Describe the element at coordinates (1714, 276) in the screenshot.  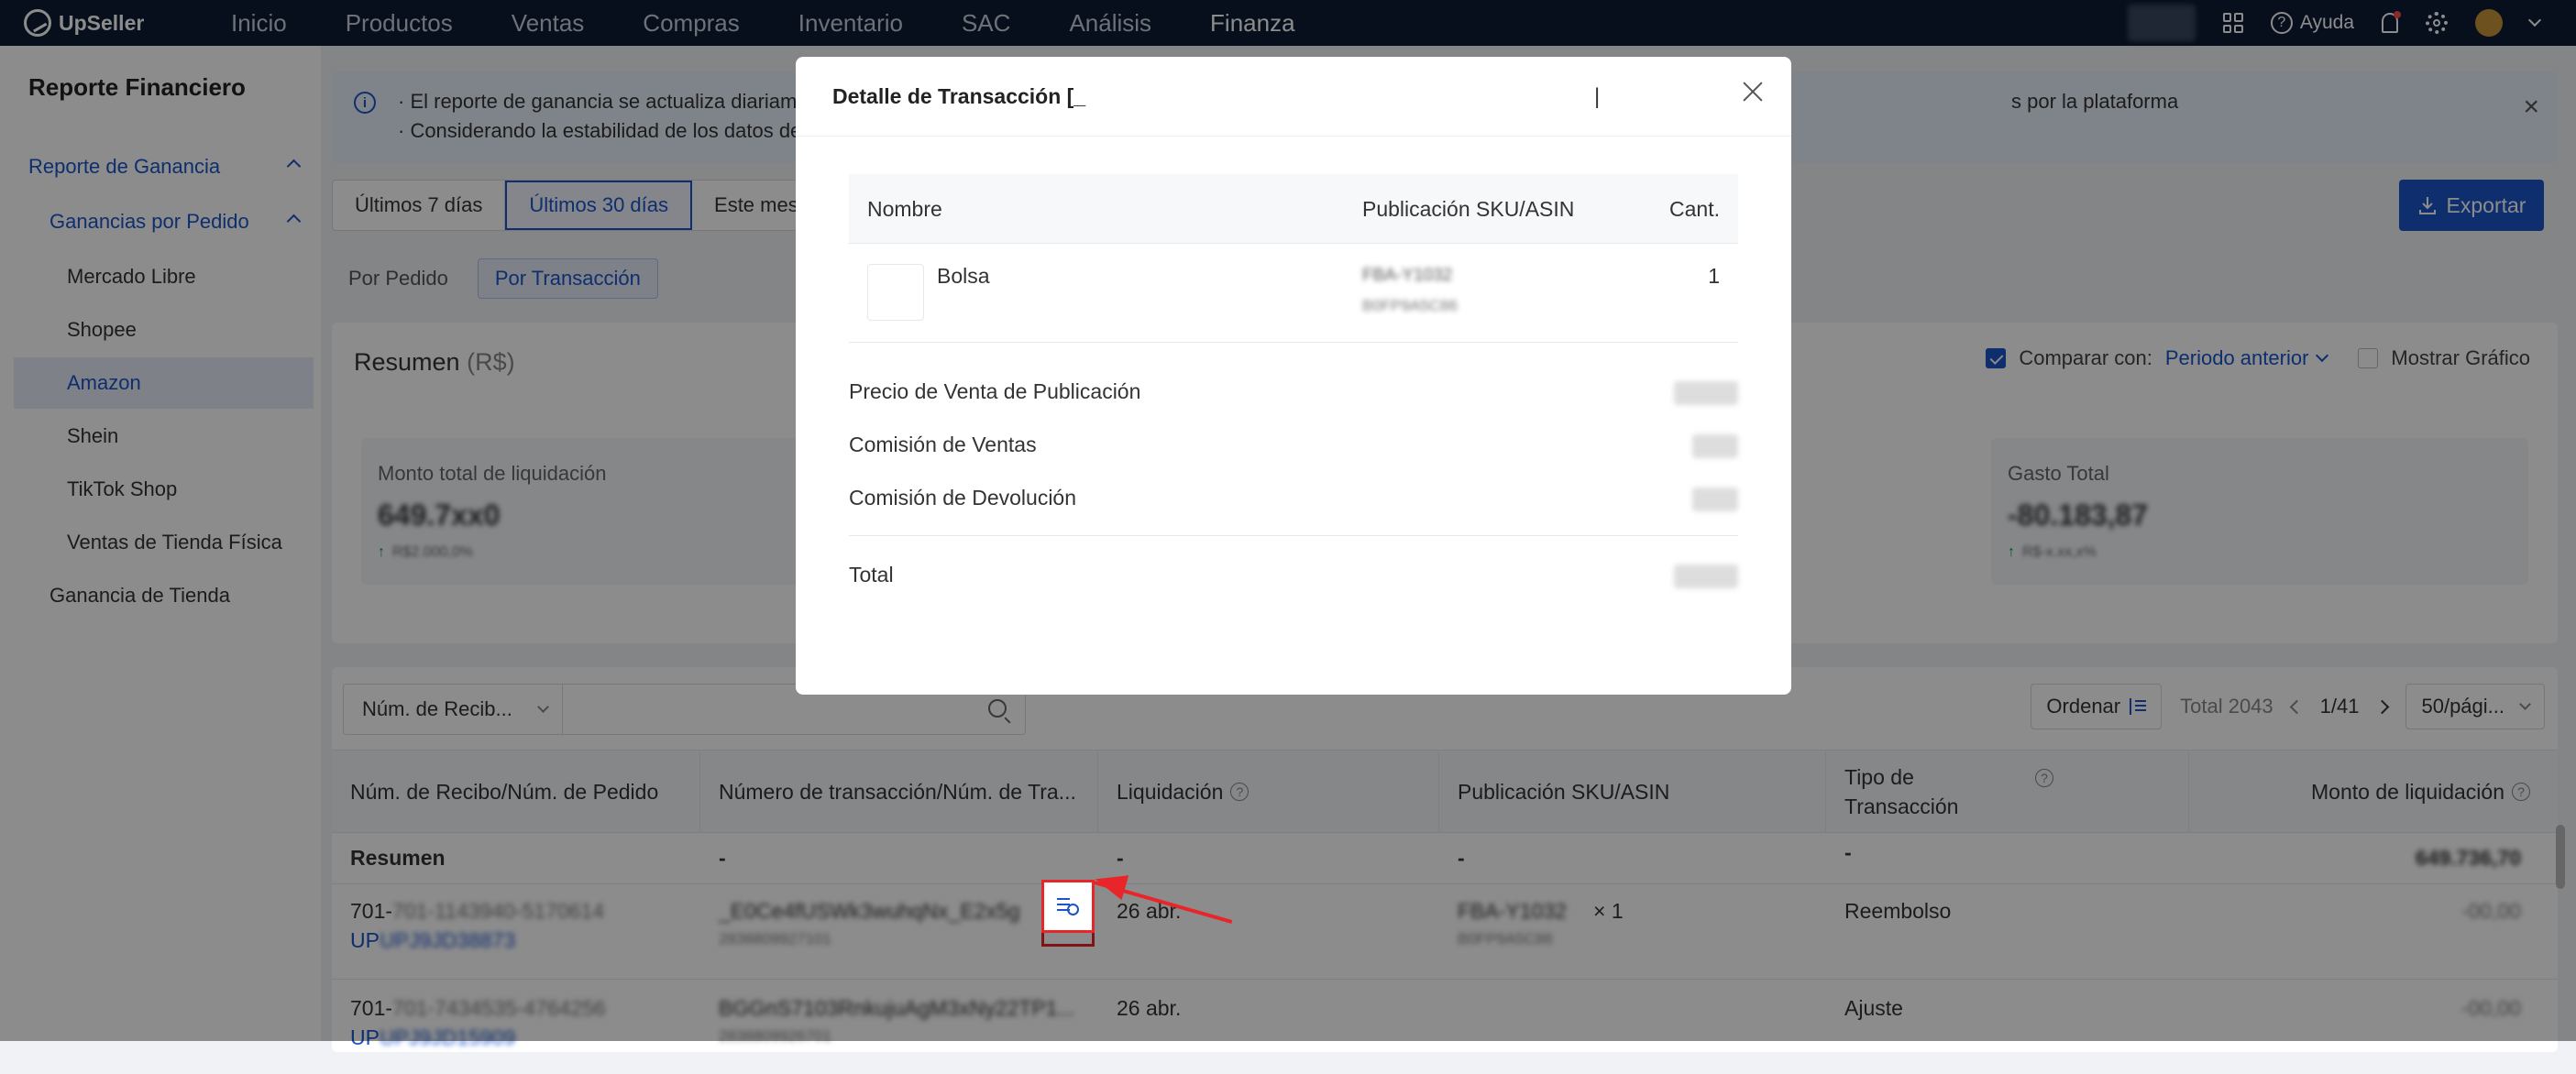
I see `item-qty: 1` at that location.